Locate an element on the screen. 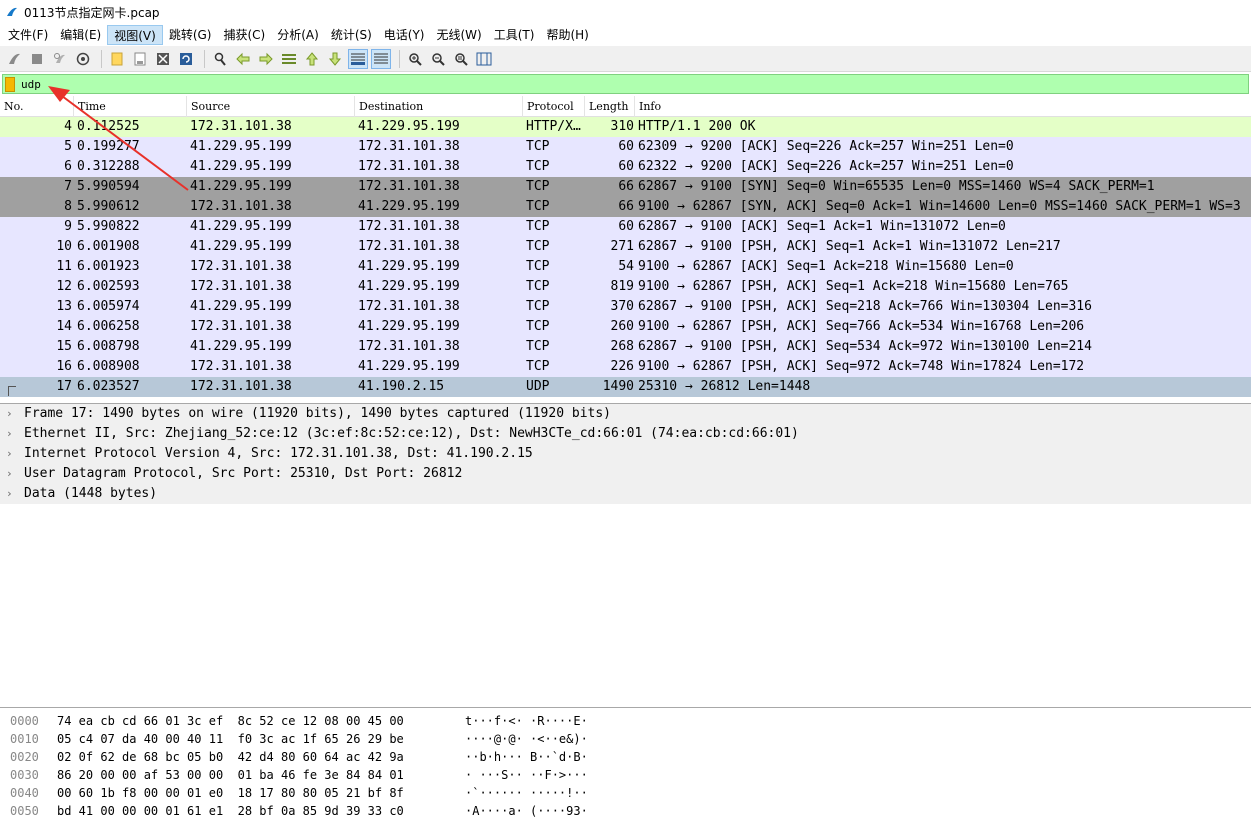  toolbar-separator is located at coordinates (101, 58).